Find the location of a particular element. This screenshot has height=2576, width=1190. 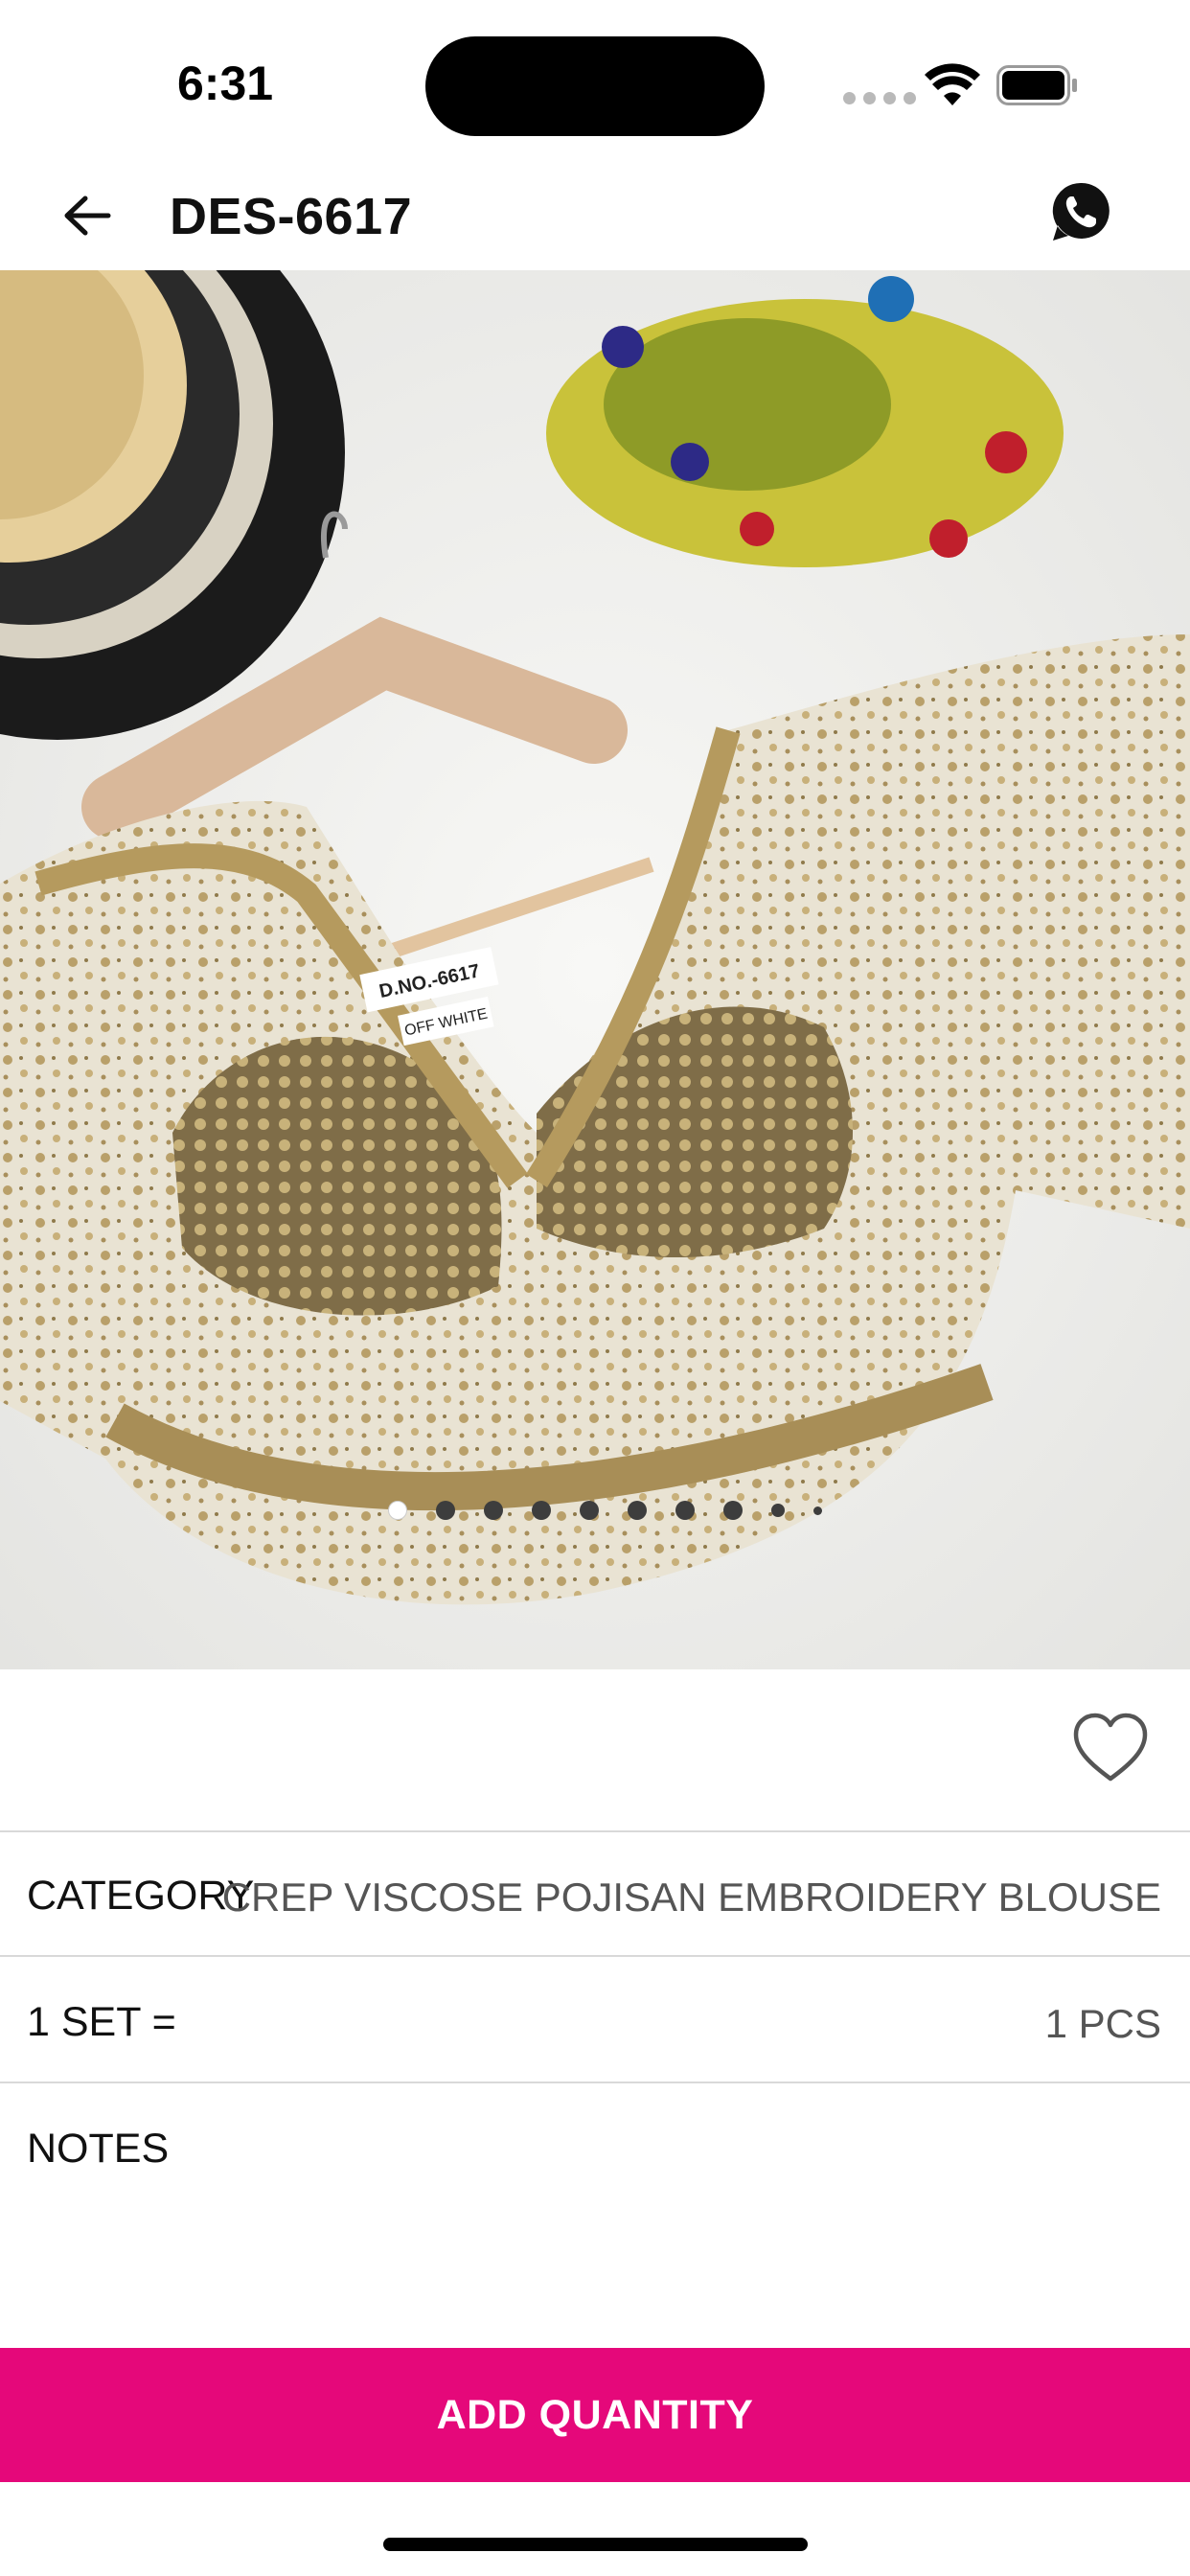

notes-section: NOTES is located at coordinates (595, 2216).